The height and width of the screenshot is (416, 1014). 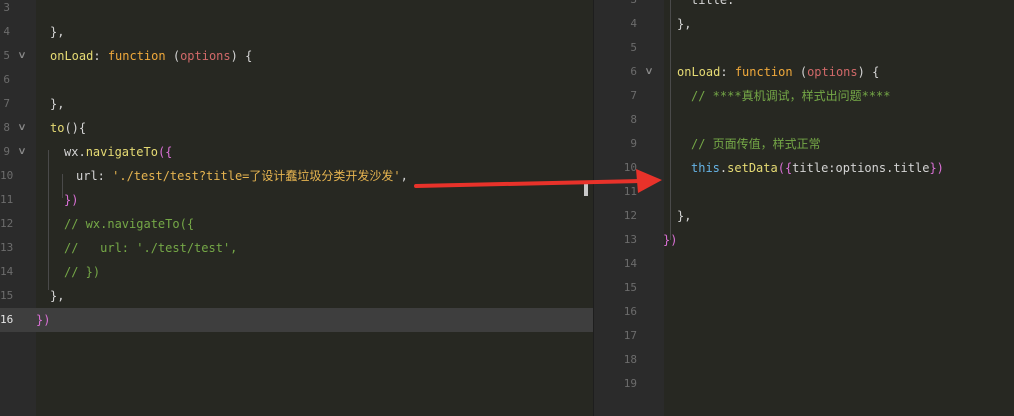 I want to click on code-token: ({, so click(x=785, y=168).